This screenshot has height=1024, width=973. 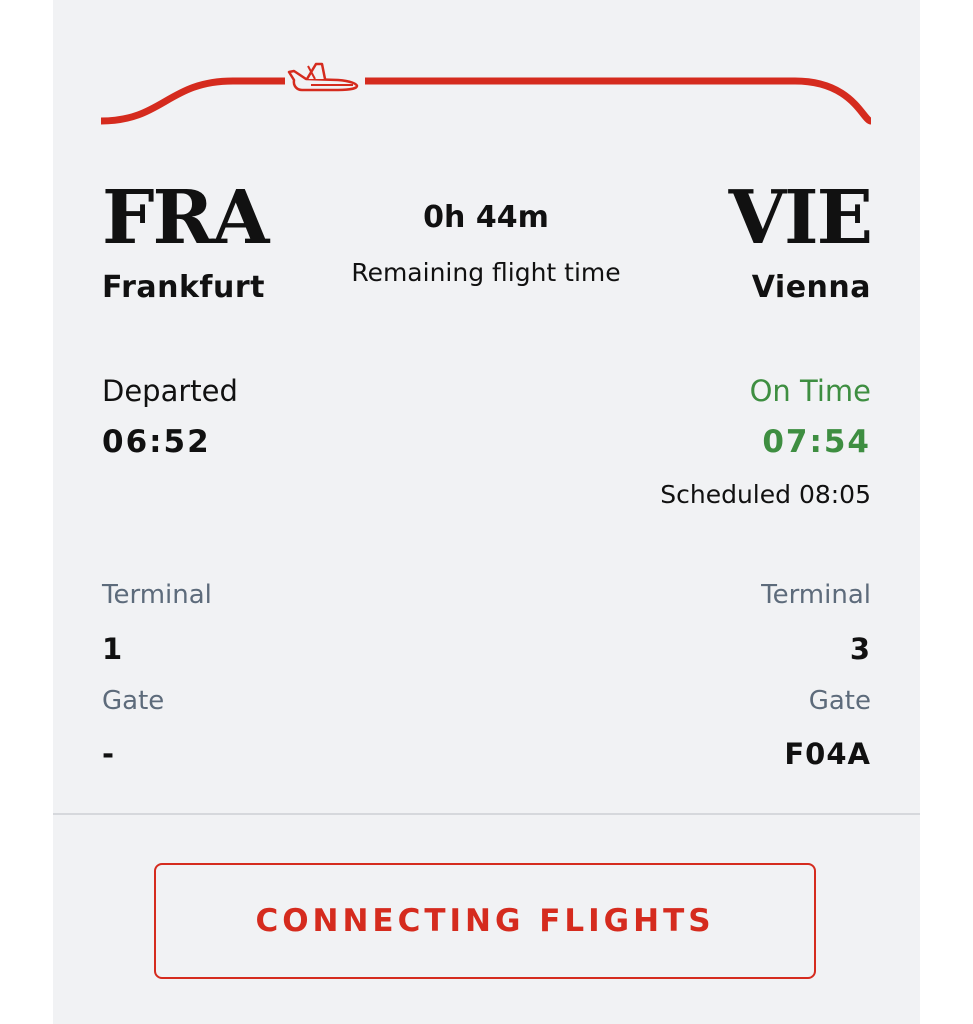 What do you see at coordinates (827, 754) in the screenshot?
I see `destination-gate-value: F04A` at bounding box center [827, 754].